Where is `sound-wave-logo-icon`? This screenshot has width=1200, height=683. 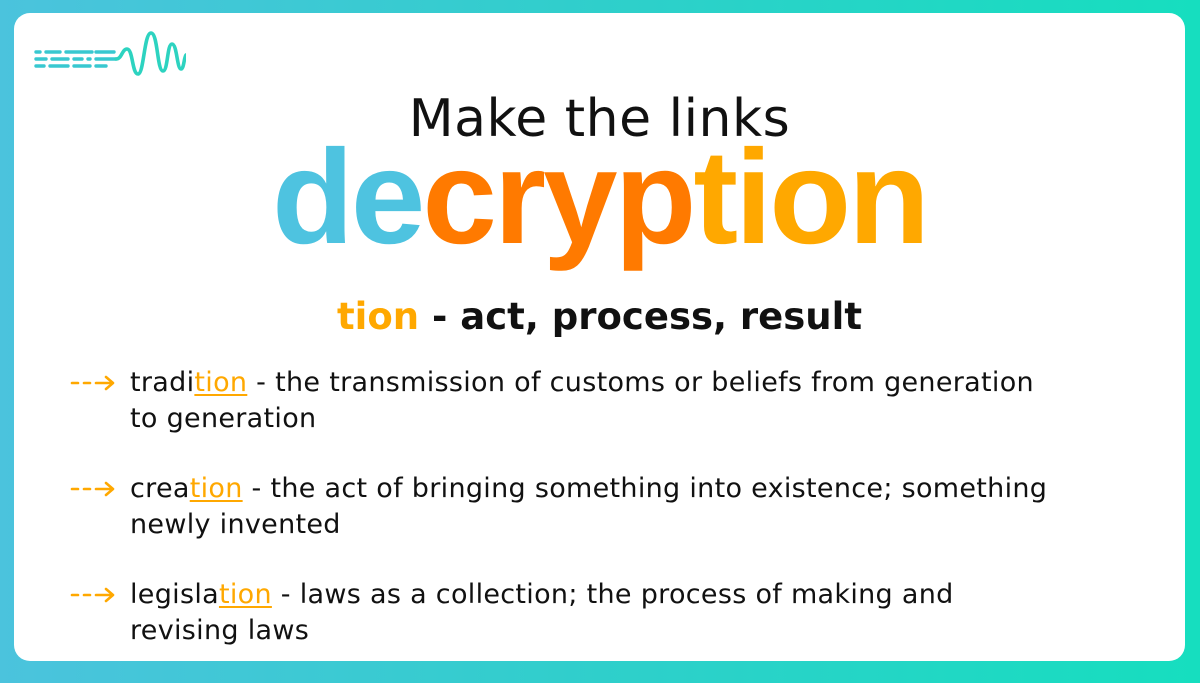 sound-wave-logo-icon is located at coordinates (110, 53).